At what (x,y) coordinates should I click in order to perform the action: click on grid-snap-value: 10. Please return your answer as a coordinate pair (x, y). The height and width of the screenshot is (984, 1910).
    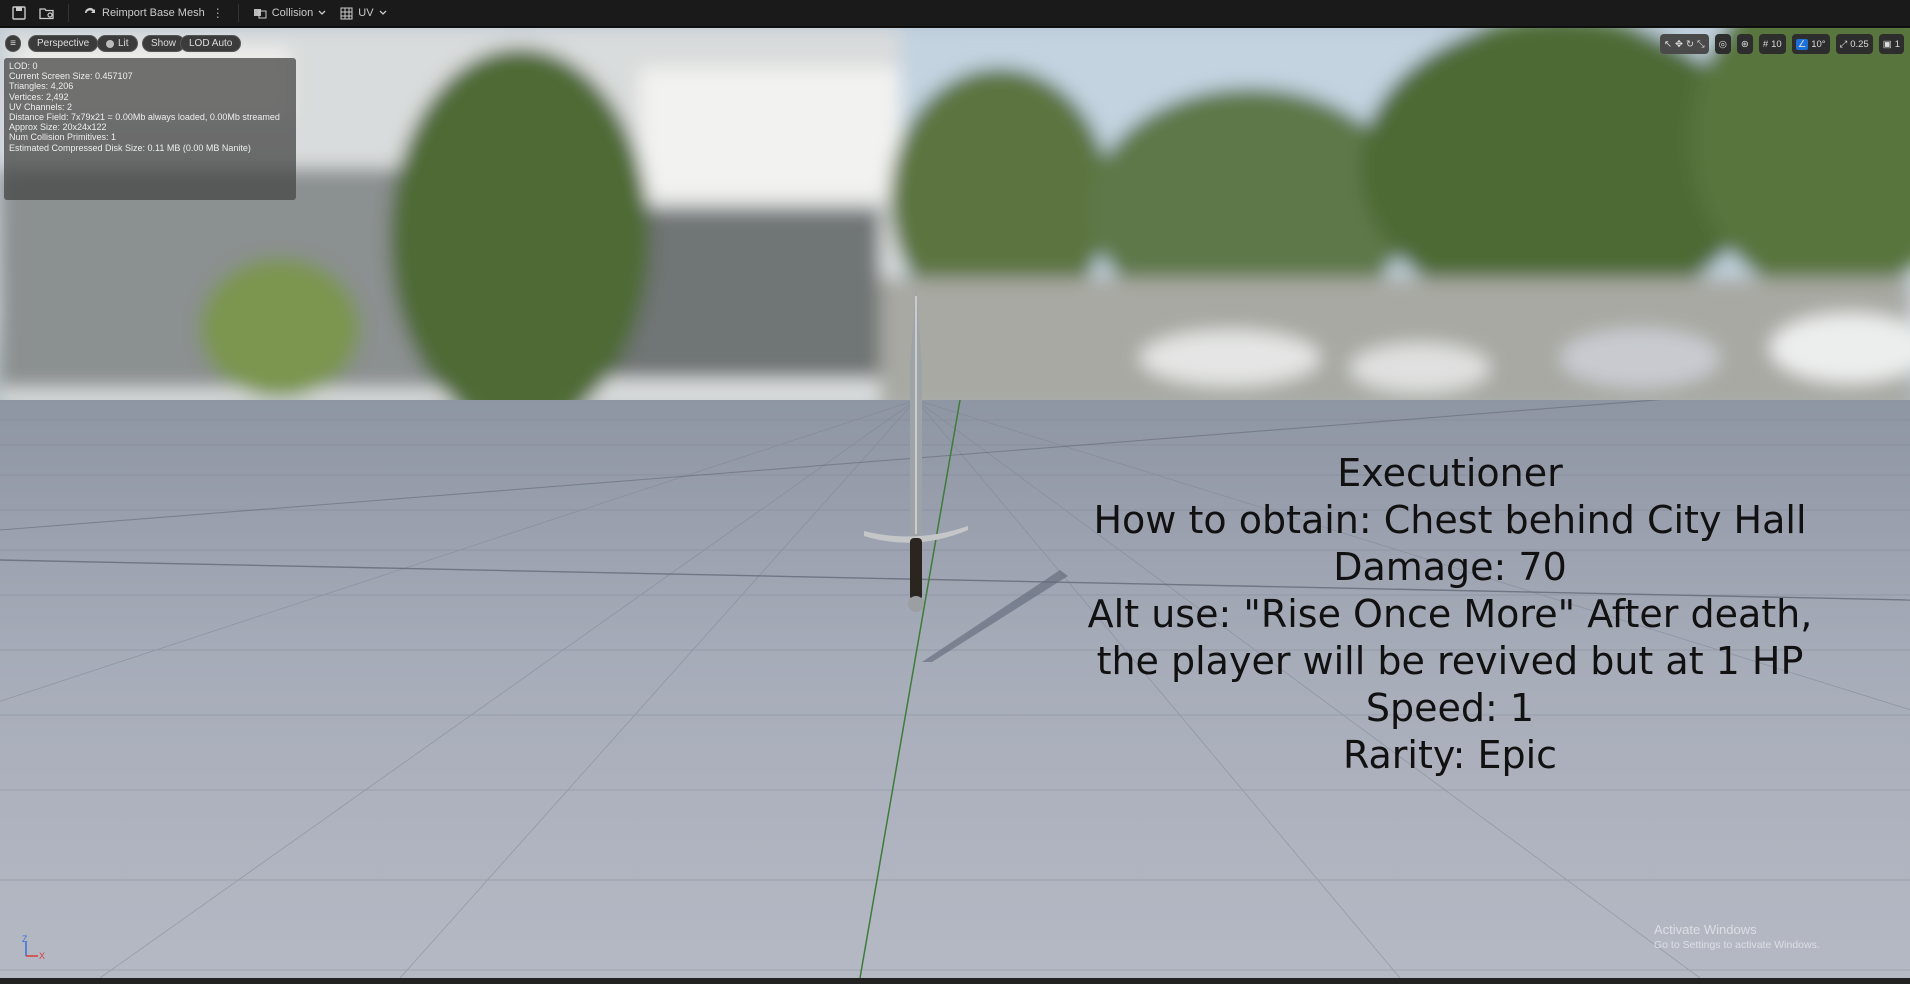
    Looking at the image, I should click on (1776, 44).